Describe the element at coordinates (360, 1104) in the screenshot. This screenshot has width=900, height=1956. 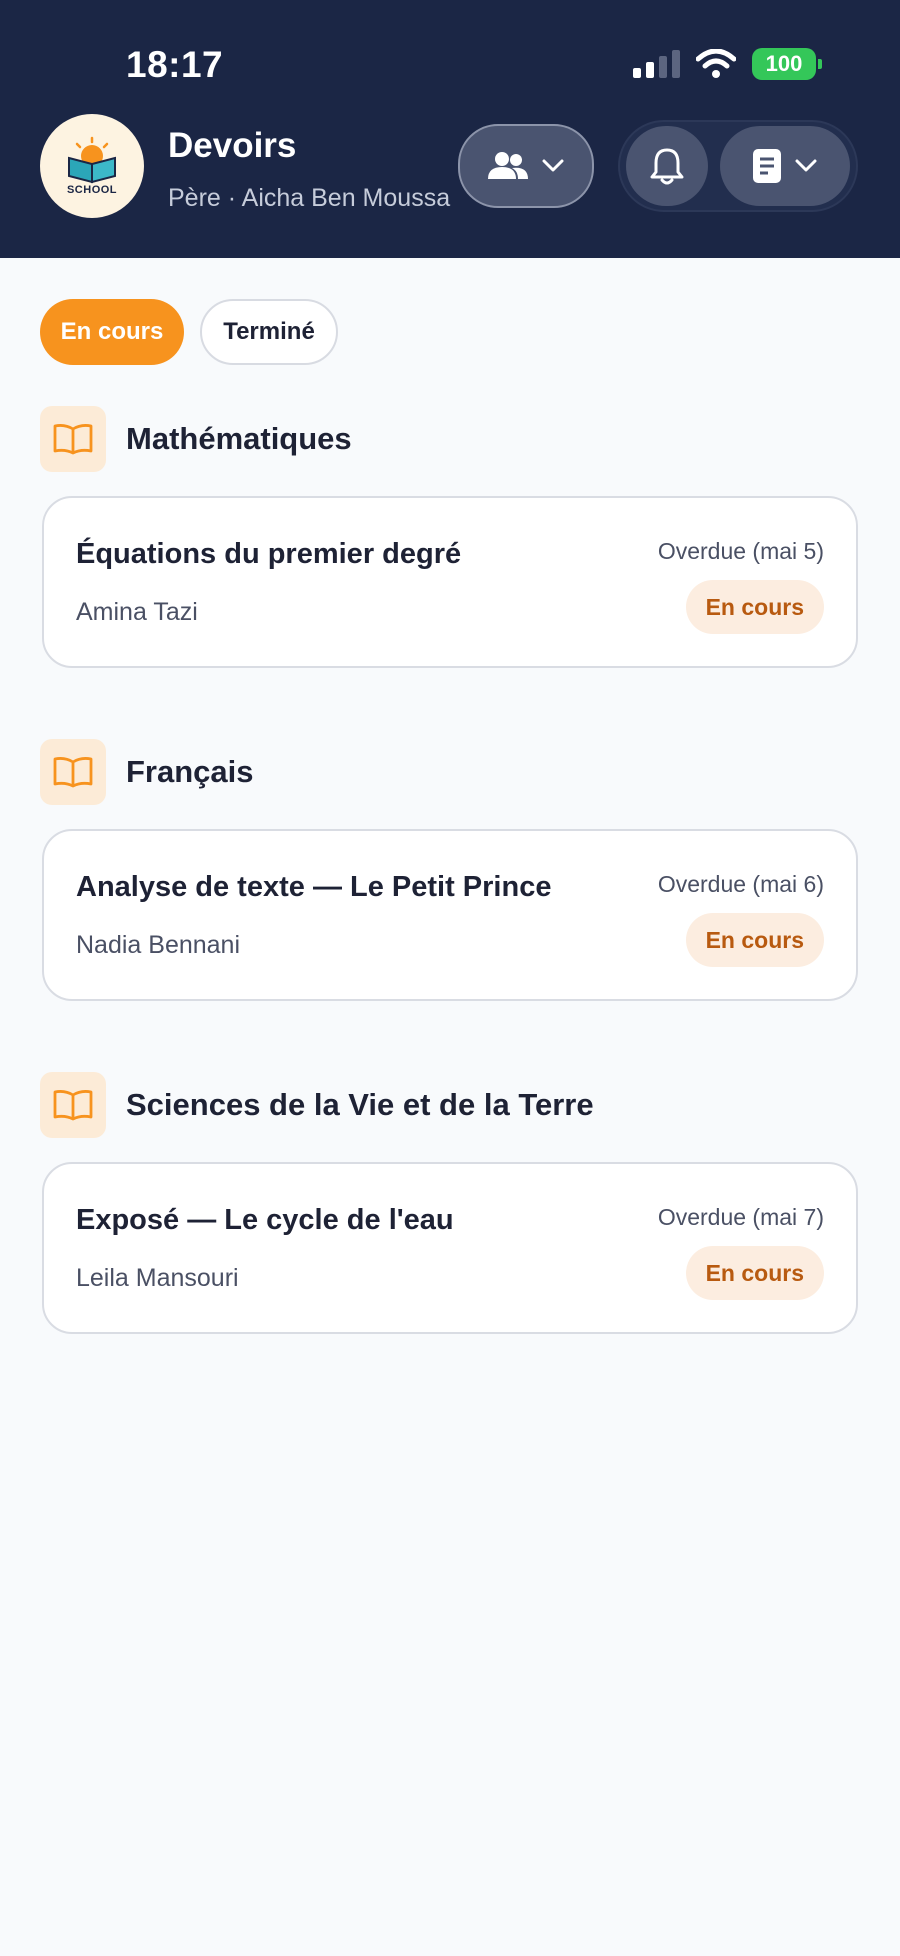
I see `subject-title: Sciences de la Vie et de la Terre` at that location.